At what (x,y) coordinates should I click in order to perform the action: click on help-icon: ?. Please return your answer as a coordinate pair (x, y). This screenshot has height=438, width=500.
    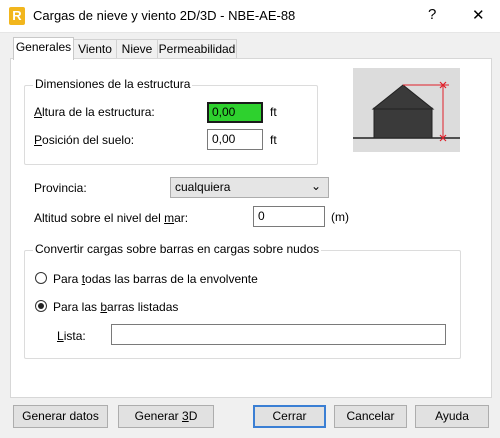
    Looking at the image, I should click on (432, 14).